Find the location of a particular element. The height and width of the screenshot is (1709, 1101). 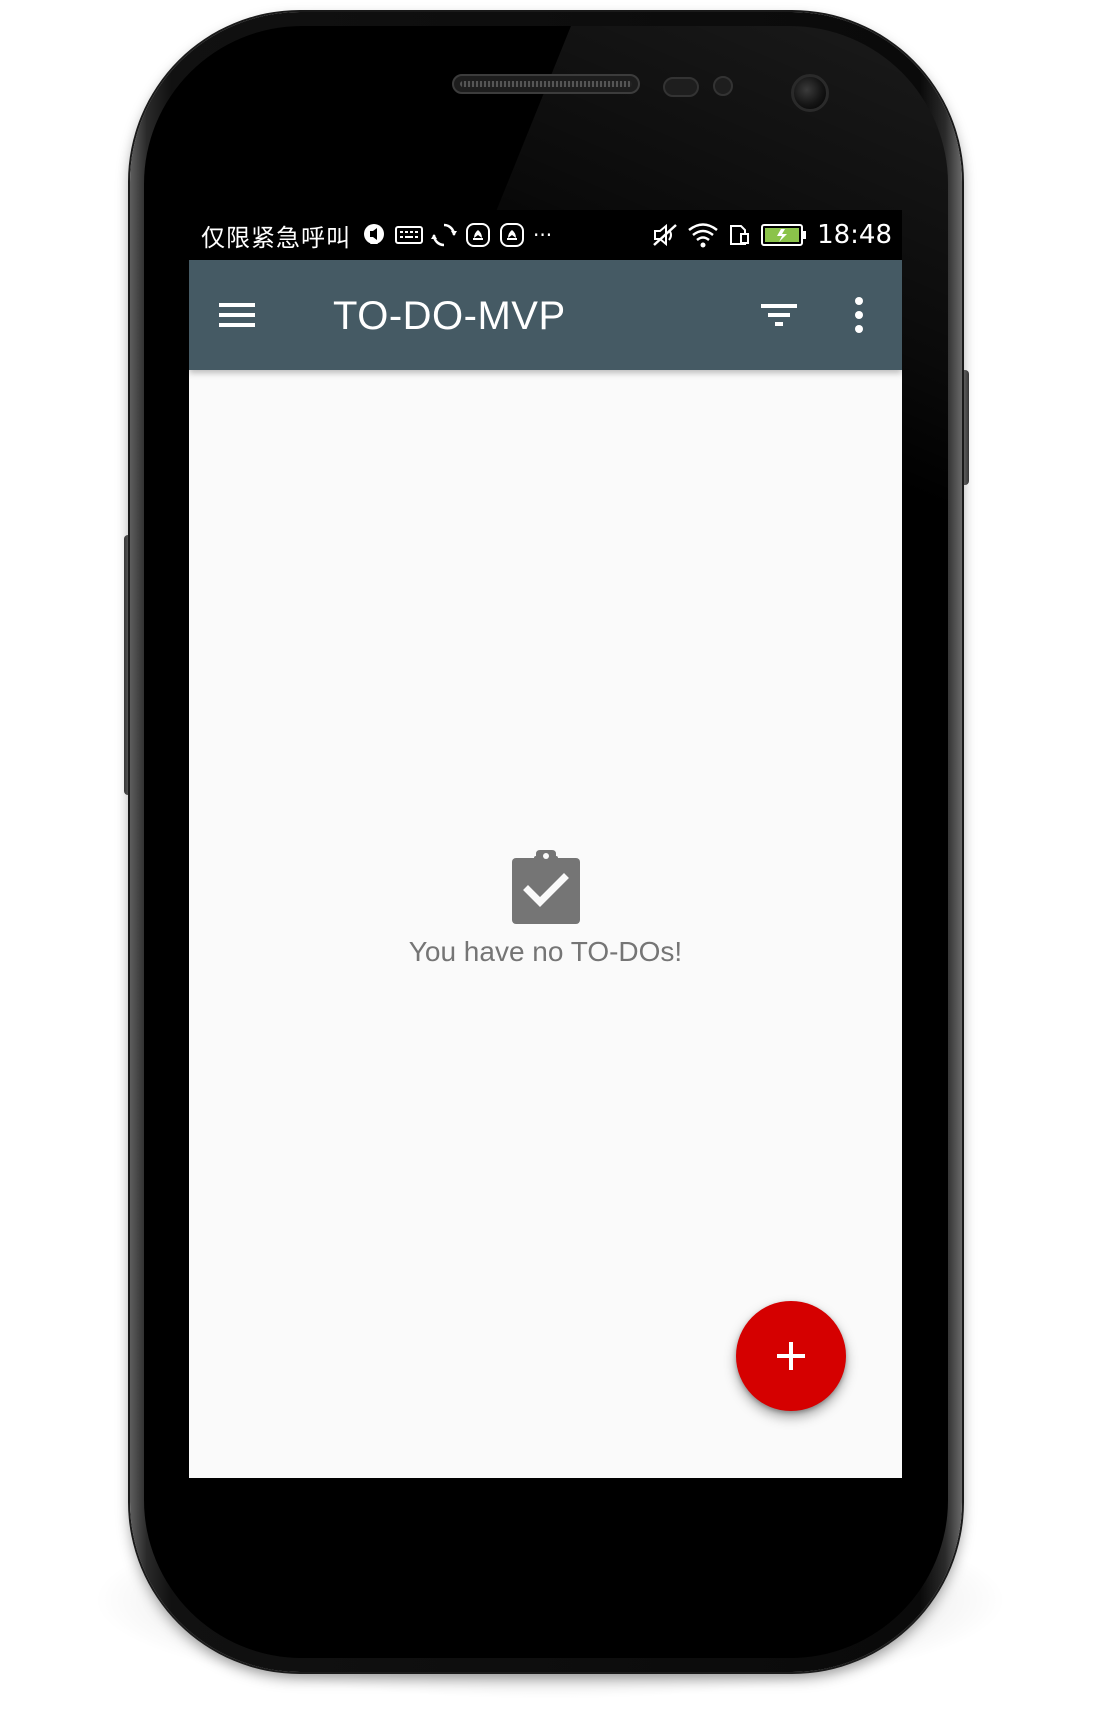

add-icon is located at coordinates (791, 1356).